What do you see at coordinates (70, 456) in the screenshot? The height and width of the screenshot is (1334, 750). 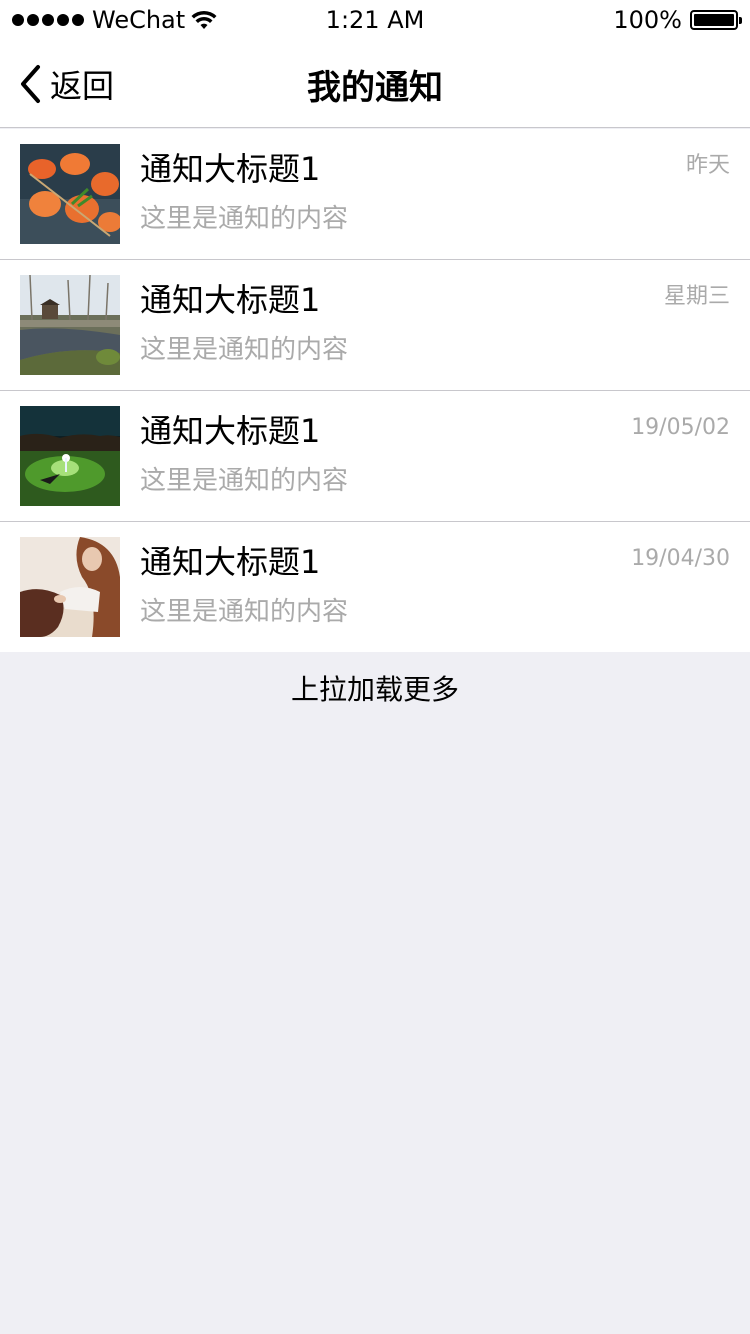 I see `night-light-field-thumbnail` at bounding box center [70, 456].